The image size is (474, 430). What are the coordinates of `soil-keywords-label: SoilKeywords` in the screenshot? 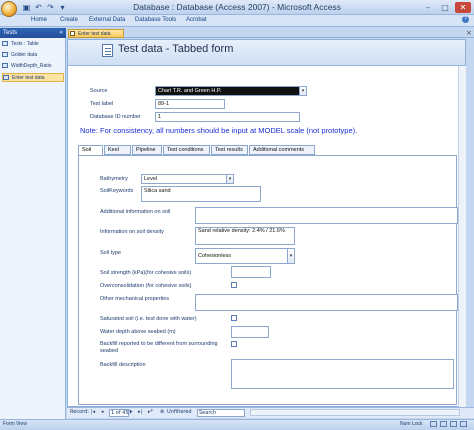 It's located at (117, 191).